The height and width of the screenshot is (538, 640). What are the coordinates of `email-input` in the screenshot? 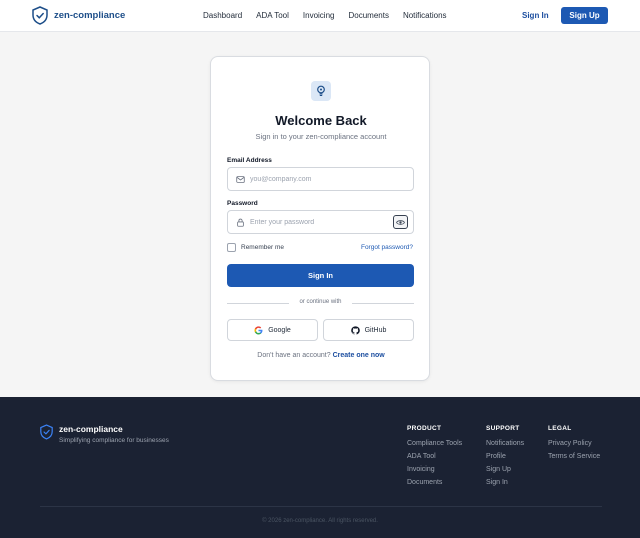 It's located at (320, 179).